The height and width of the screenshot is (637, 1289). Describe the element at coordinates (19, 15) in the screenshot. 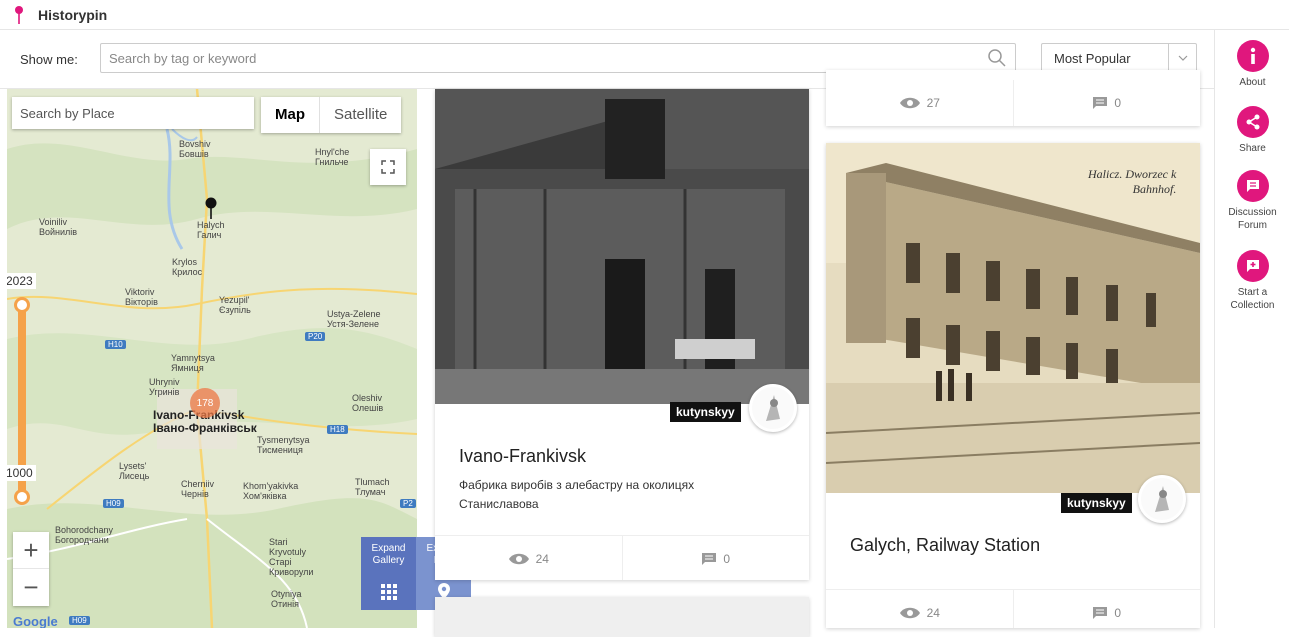

I see `historypin-pin-icon` at that location.